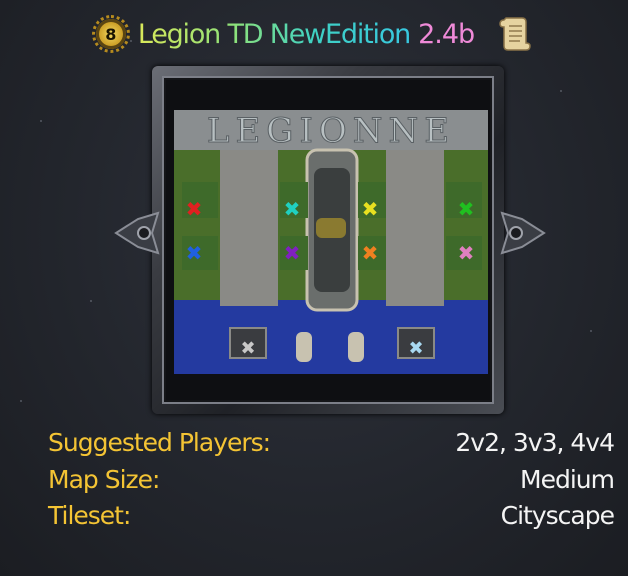 Image resolution: width=628 pixels, height=576 pixels. I want to click on detail-value: 2v2, 3v3, 4v4, so click(535, 442).